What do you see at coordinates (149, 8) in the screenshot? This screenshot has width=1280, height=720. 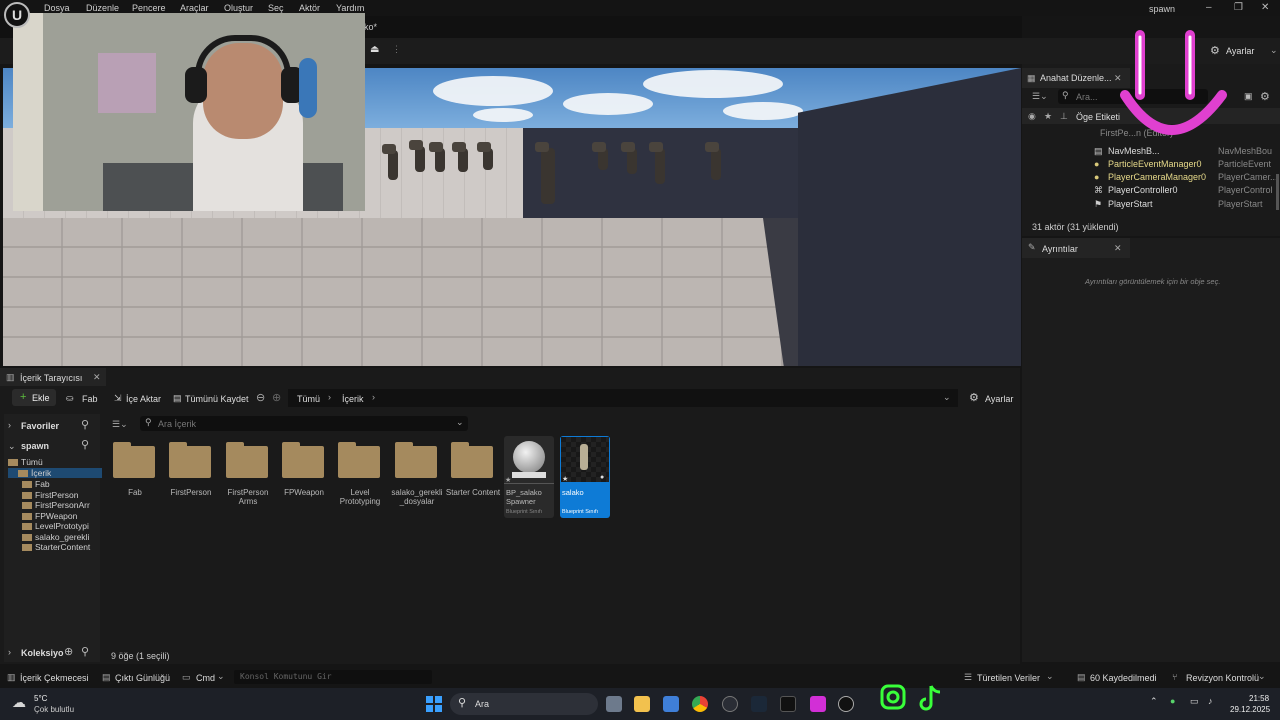 I see `menu-window: Pencere` at bounding box center [149, 8].